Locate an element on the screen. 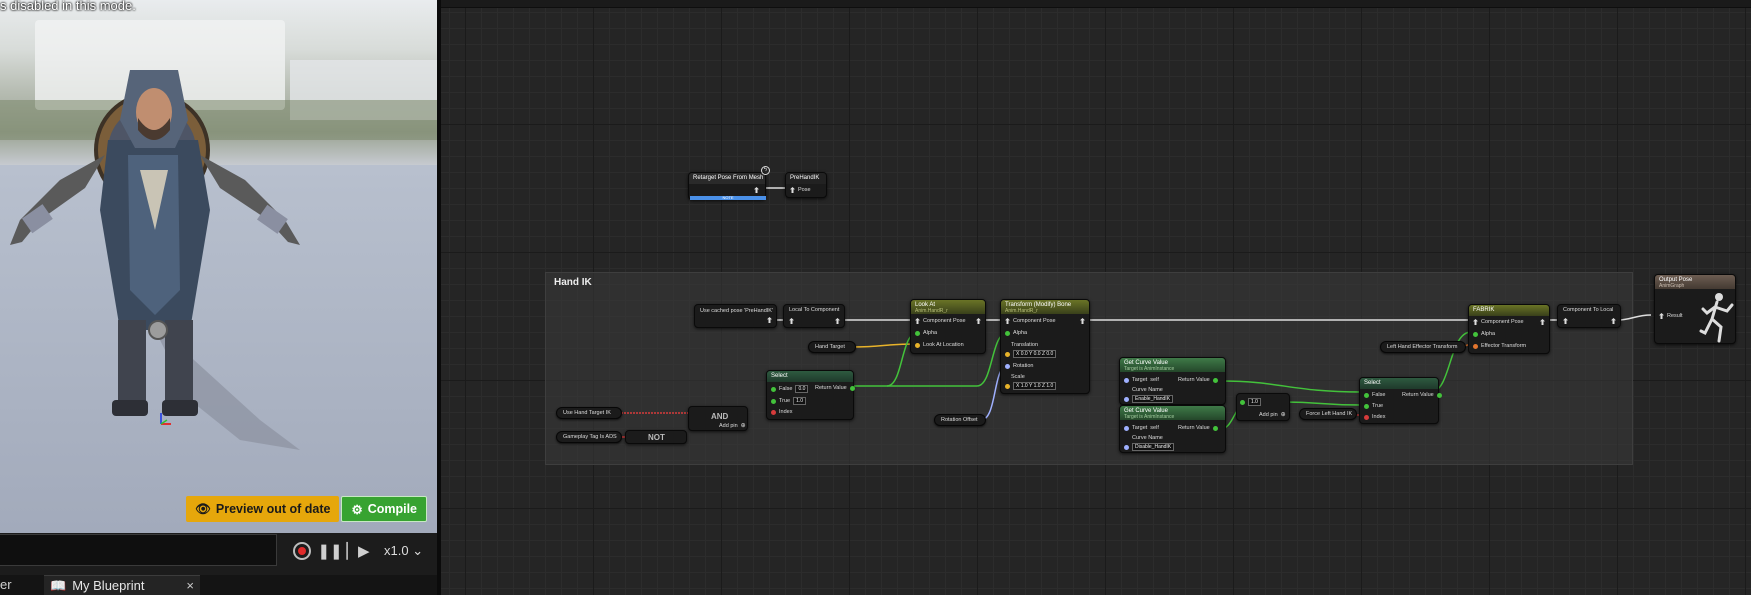 The image size is (1751, 595). transform-bone-pose-pin: Component Pose is located at coordinates (1030, 321).